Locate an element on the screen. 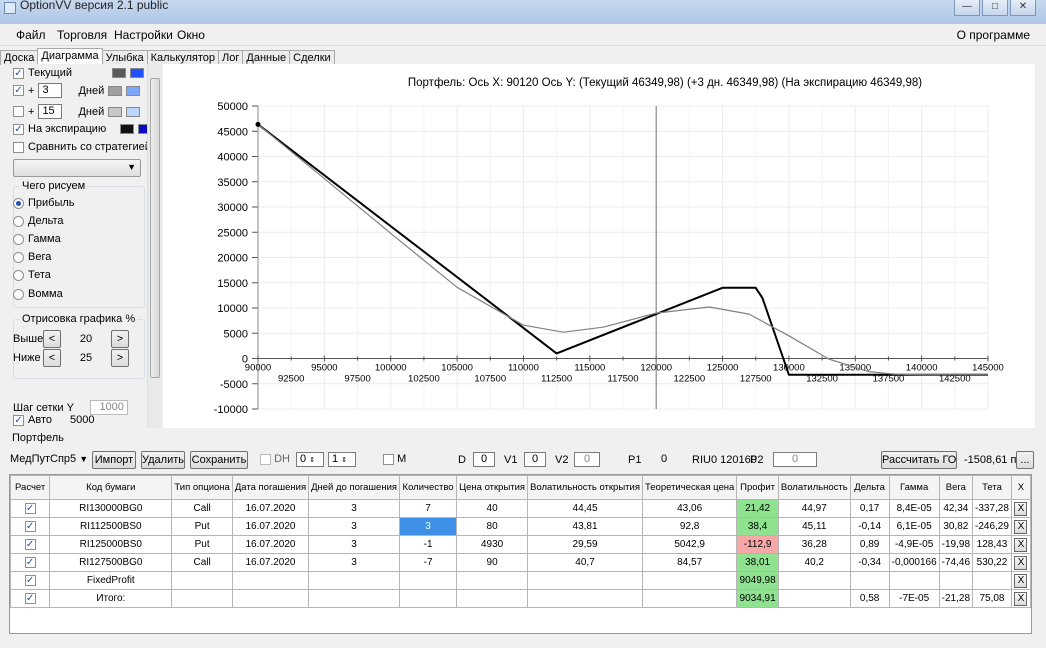  table-cell: -0,34 is located at coordinates (869, 562).